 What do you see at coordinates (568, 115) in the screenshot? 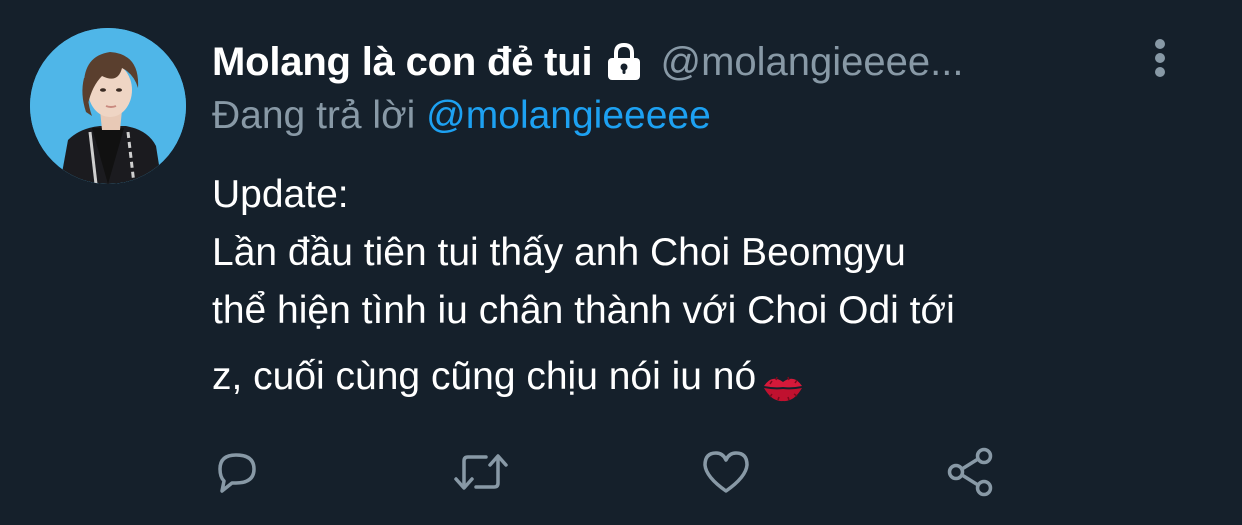
I see `reply-to-handle-link: @molangieeeee` at bounding box center [568, 115].